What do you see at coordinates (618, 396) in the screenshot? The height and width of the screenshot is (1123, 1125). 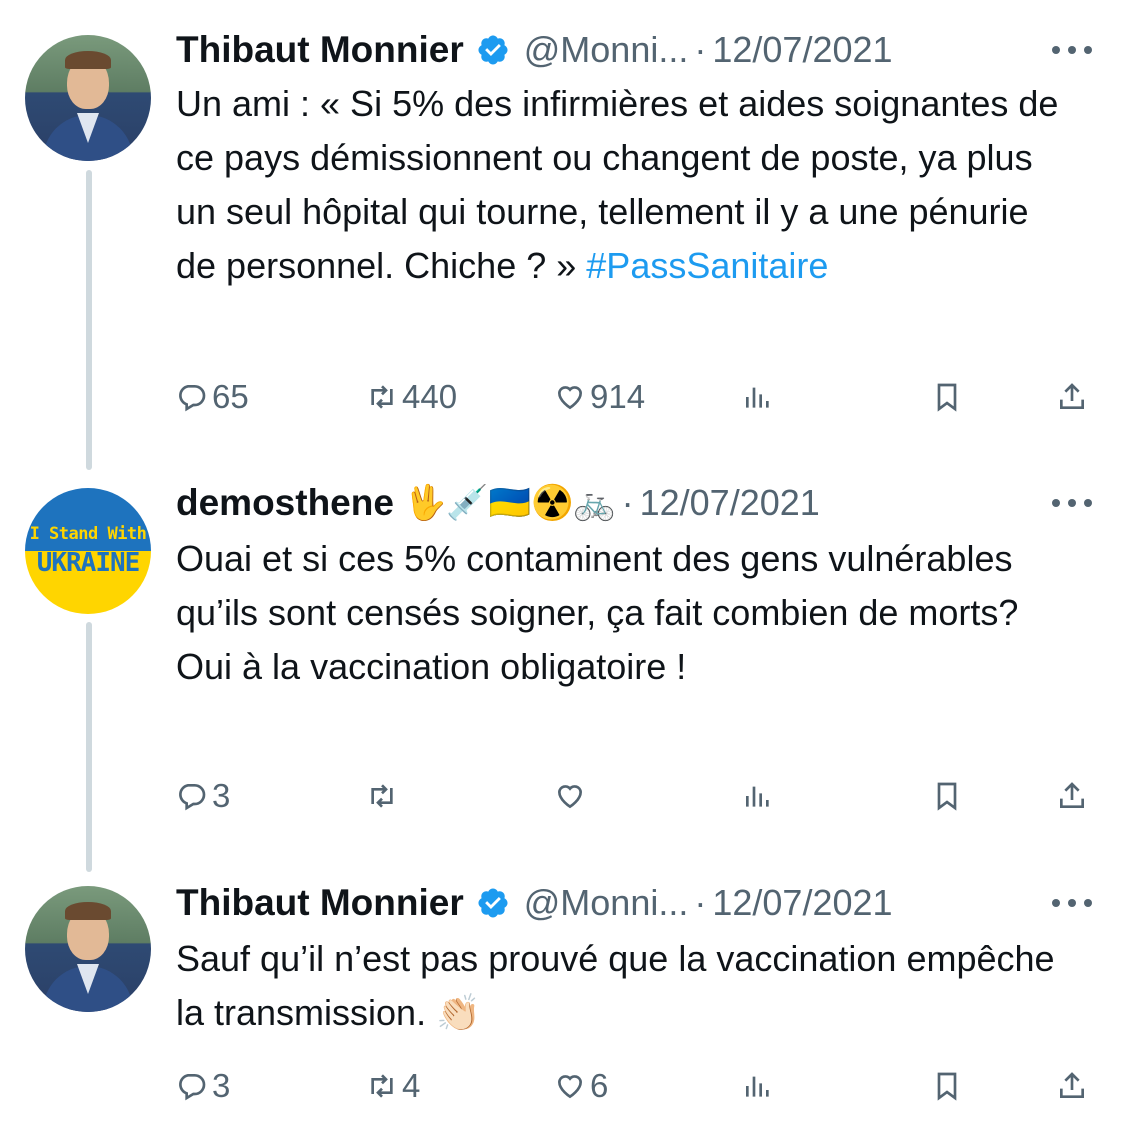 I see `like-count: 914` at bounding box center [618, 396].